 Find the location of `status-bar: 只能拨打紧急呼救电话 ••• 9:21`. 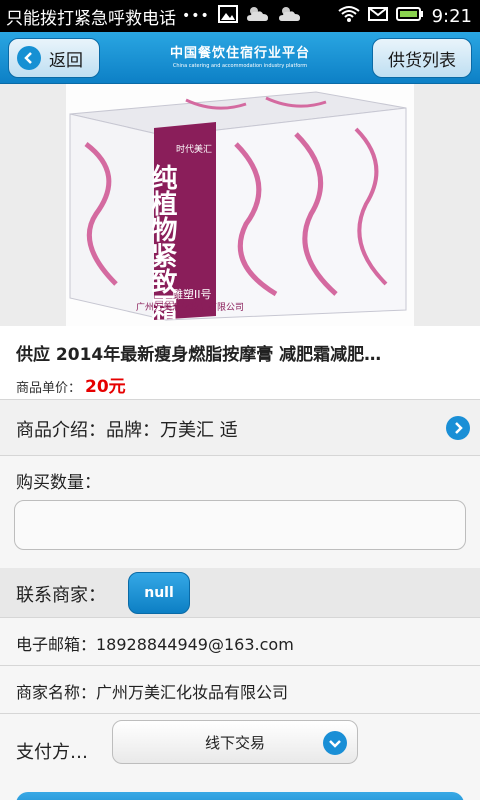

status-bar: 只能拨打紧急呼救电话 ••• 9:21 is located at coordinates (240, 16).